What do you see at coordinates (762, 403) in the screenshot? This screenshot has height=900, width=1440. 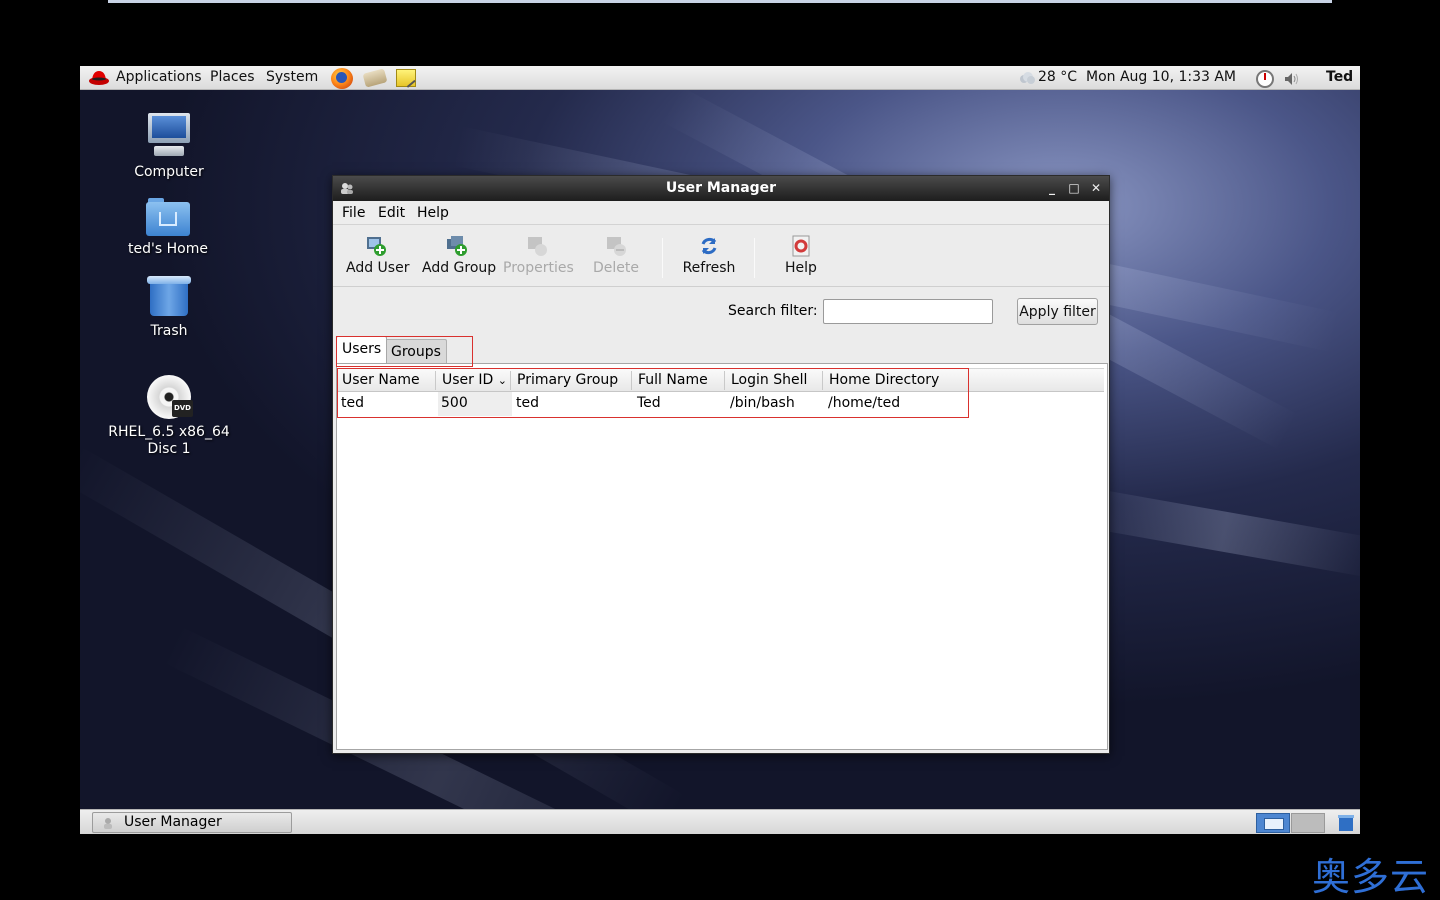 I see `cell-login-shell: /bin/bash` at bounding box center [762, 403].